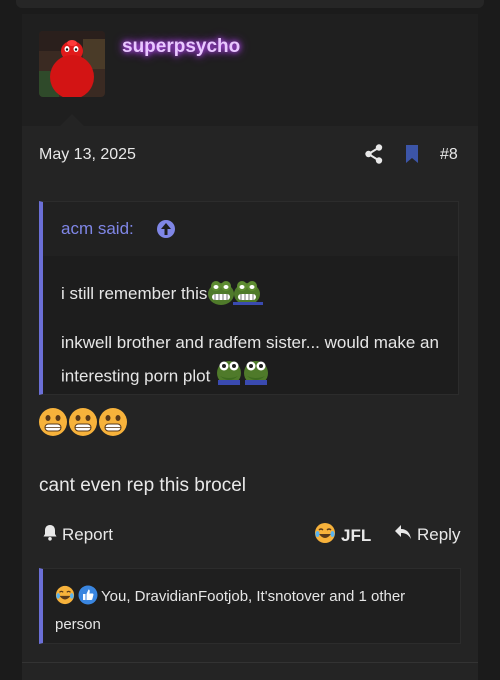 This screenshot has height=680, width=500. I want to click on reply-button: Reply, so click(427, 534).